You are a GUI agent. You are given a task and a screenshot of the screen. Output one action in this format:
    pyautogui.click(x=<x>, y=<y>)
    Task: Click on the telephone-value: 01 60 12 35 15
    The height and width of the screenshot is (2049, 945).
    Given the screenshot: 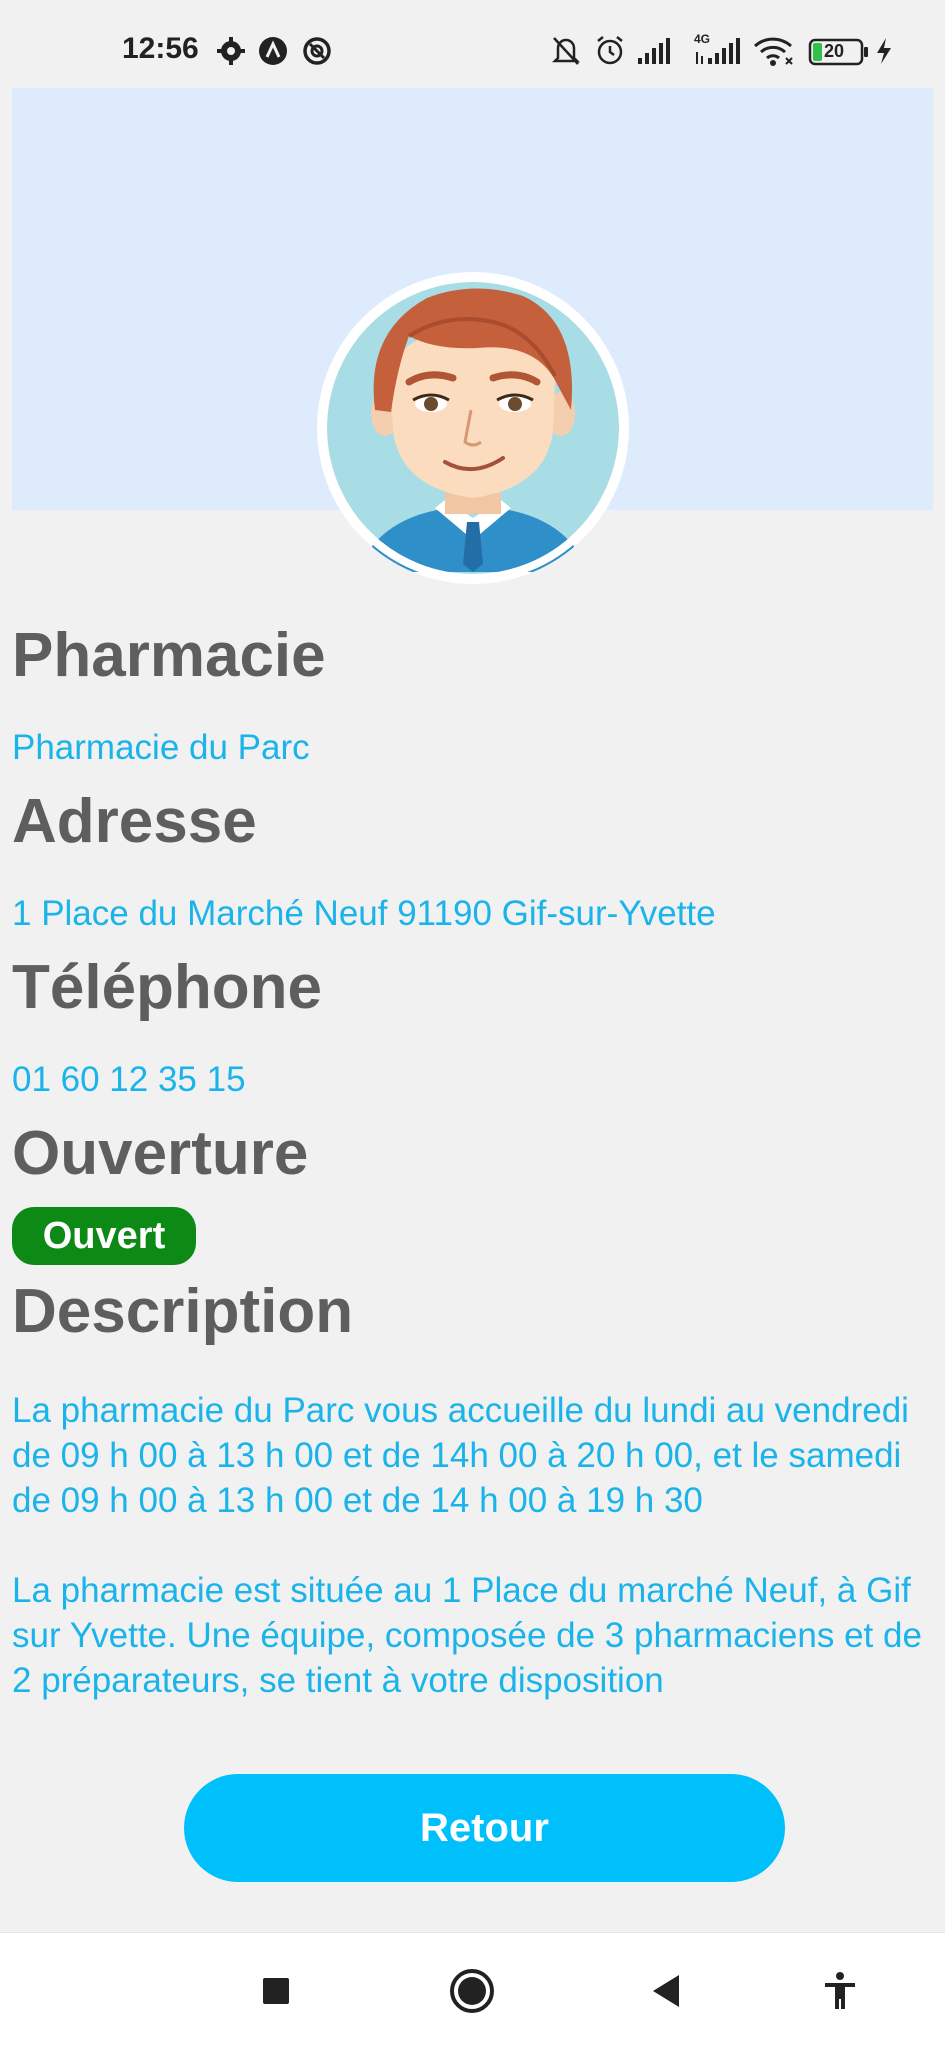 What is the action you would take?
    pyautogui.click(x=129, y=1080)
    